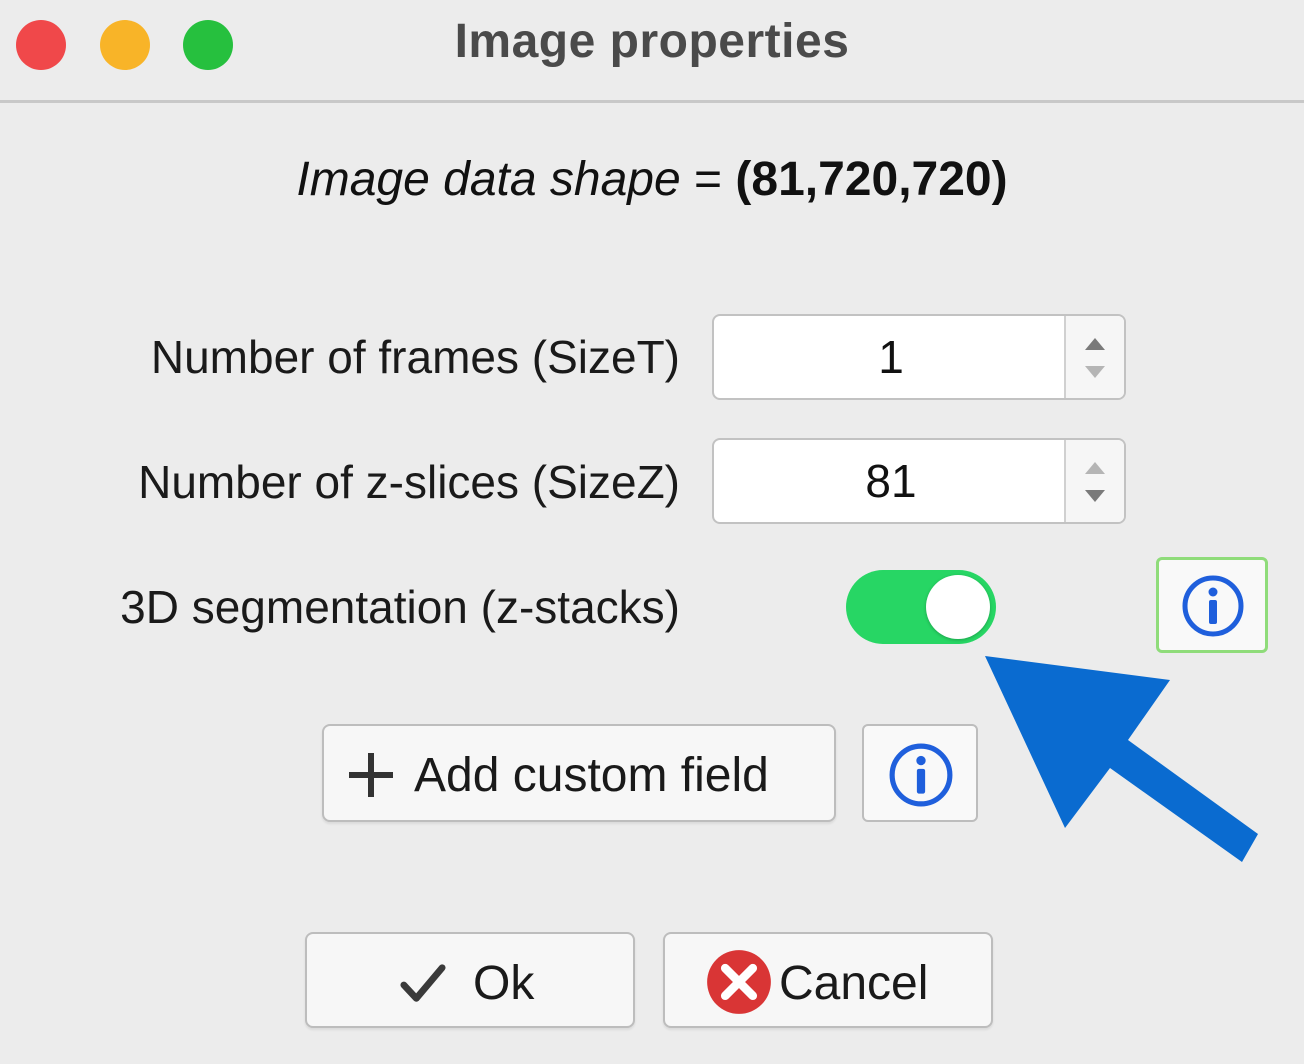  Describe the element at coordinates (958, 607) in the screenshot. I see `toggle-knob` at that location.